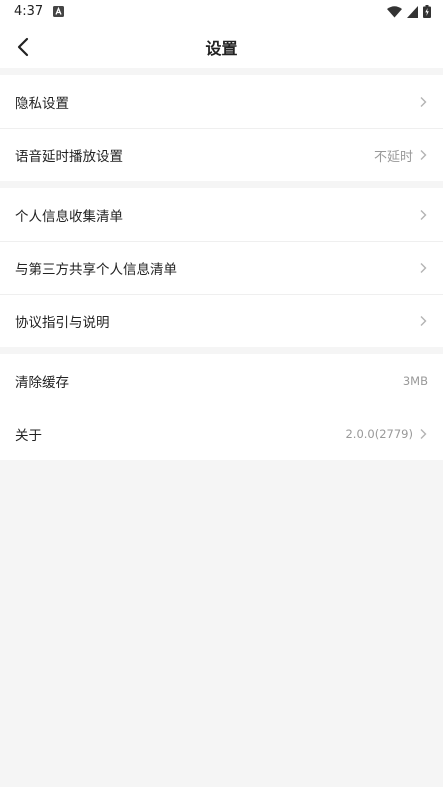  Describe the element at coordinates (412, 11) in the screenshot. I see `signal-icon` at that location.